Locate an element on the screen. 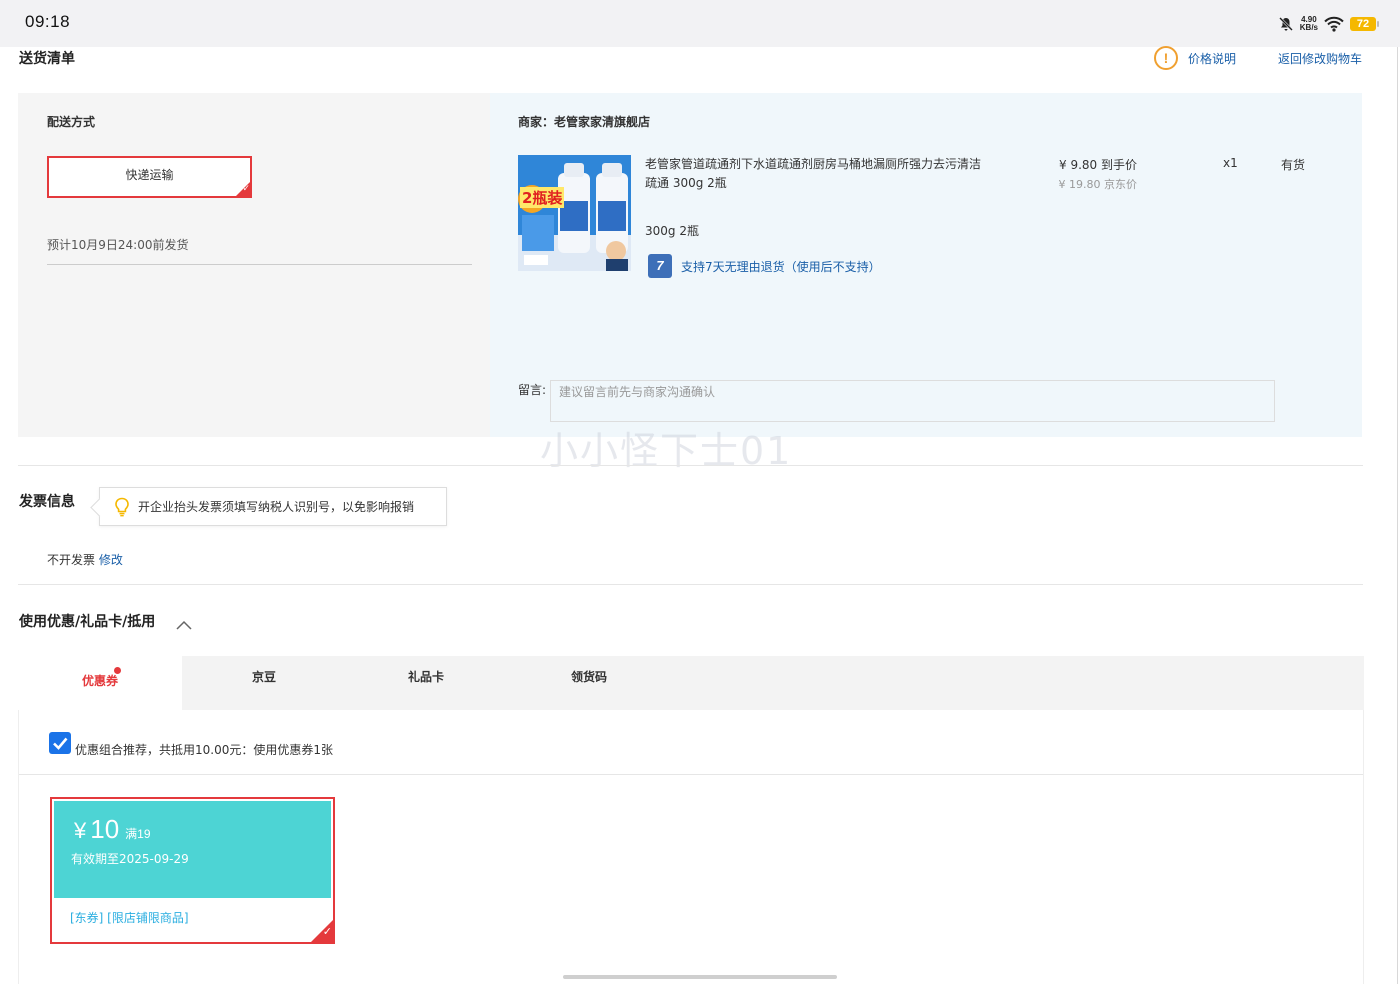 The height and width of the screenshot is (984, 1400). status-time: 09:18 is located at coordinates (48, 21).